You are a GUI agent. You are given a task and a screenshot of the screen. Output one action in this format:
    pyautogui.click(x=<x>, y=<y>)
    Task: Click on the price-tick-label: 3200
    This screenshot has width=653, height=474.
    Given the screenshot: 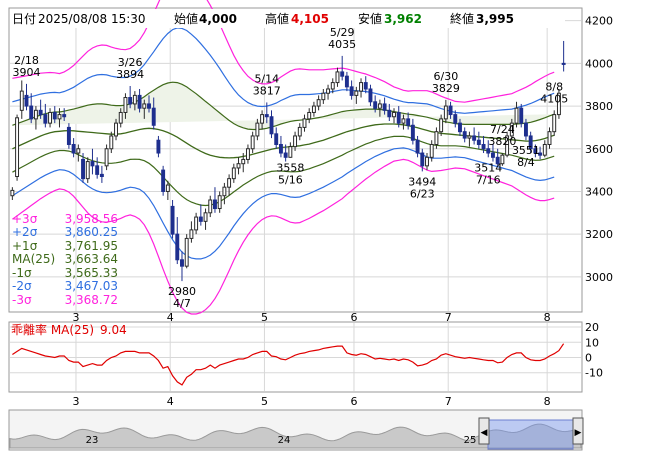 What is the action you would take?
    pyautogui.click(x=599, y=234)
    